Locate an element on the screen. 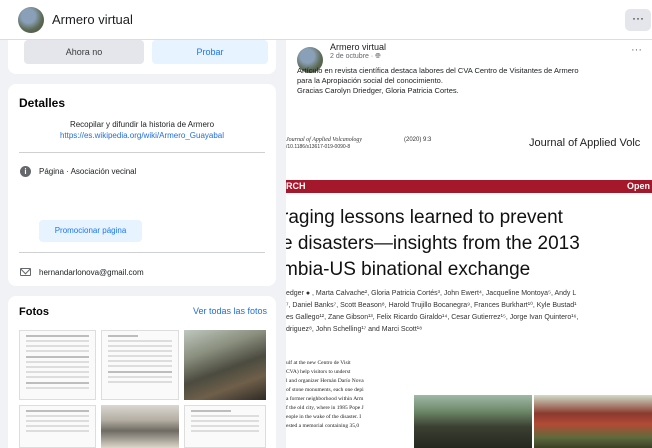 This screenshot has width=652, height=448. journal-name-small: Journal of Applied Volcanology is located at coordinates (324, 140).